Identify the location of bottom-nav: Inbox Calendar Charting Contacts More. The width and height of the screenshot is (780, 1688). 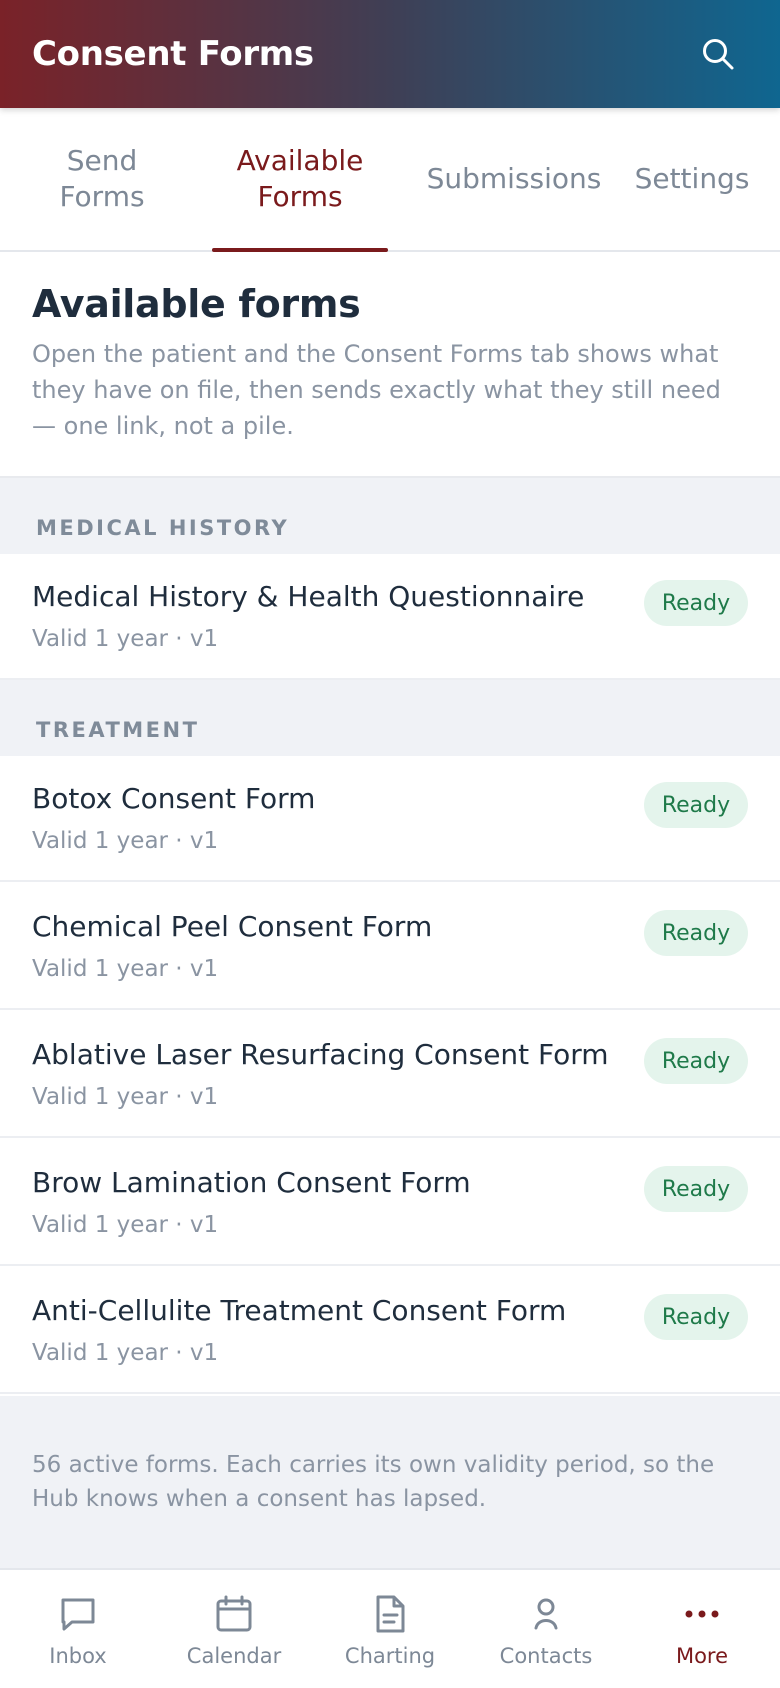
(390, 1628).